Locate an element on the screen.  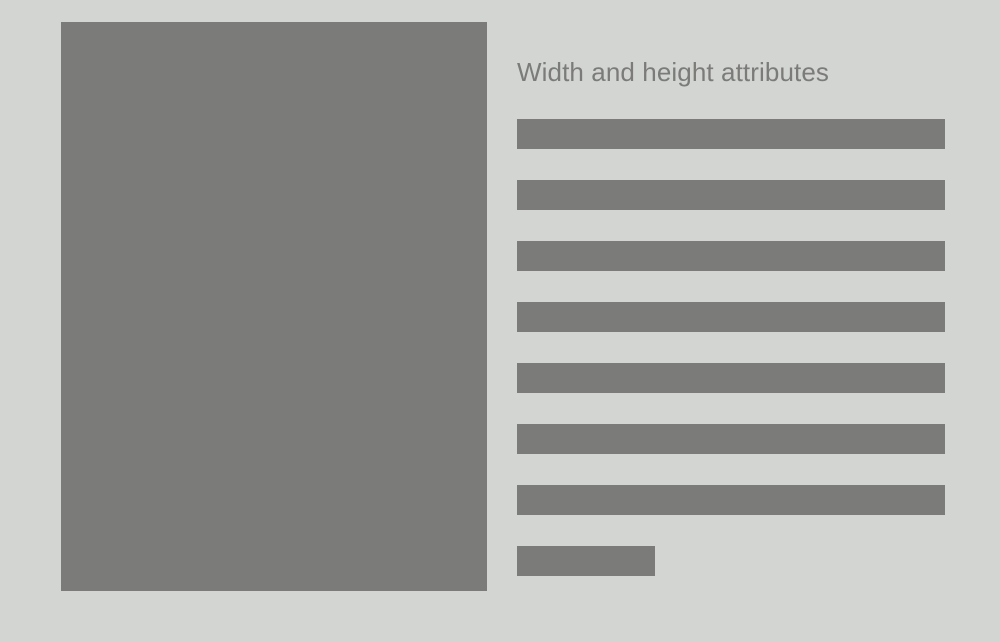
heading: Width and height attributes is located at coordinates (673, 72).